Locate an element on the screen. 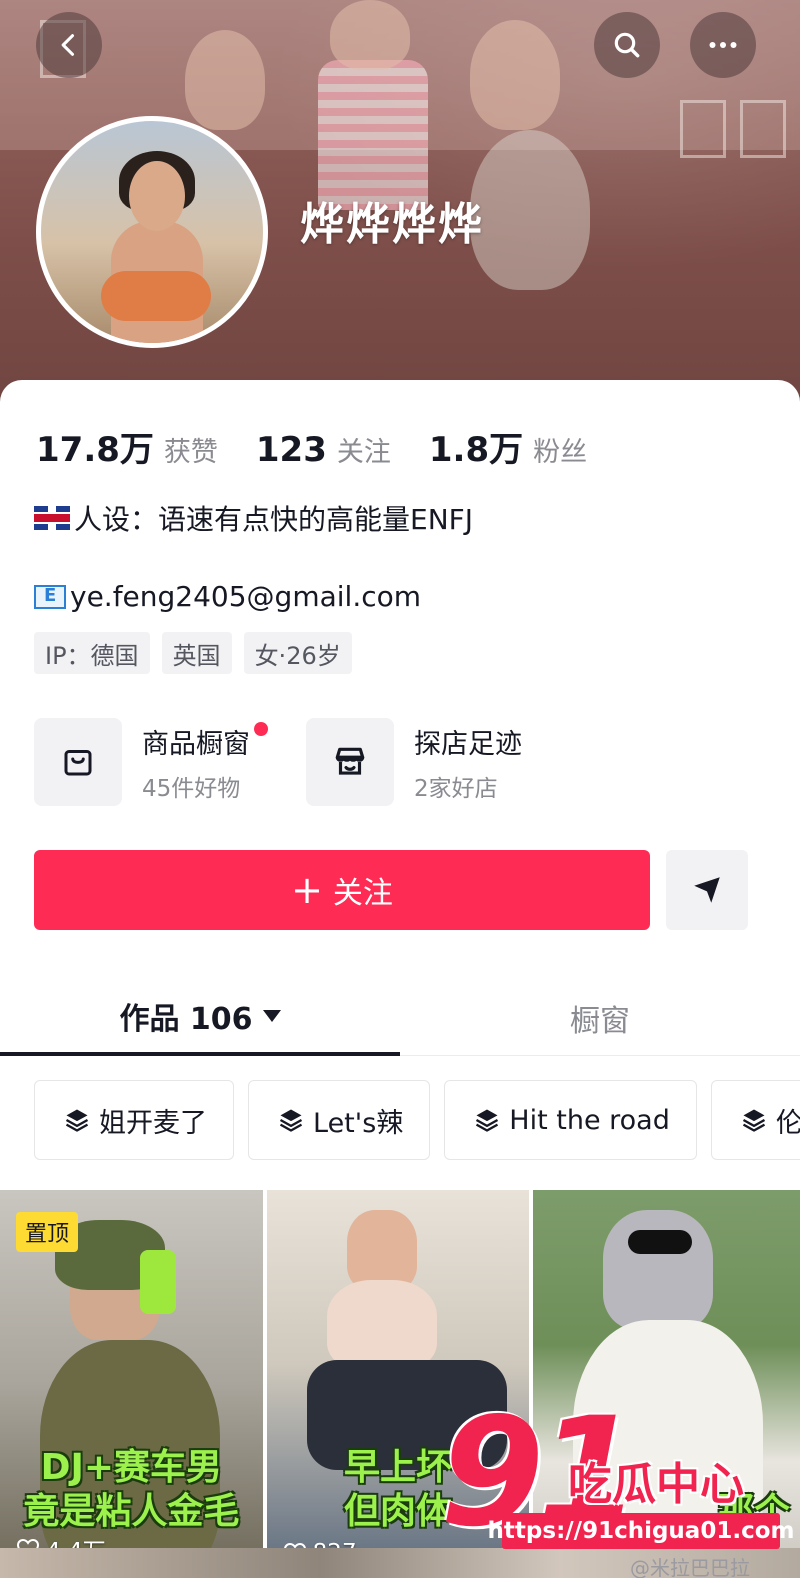 The height and width of the screenshot is (1578, 800). more-horizontal-icon is located at coordinates (723, 45).